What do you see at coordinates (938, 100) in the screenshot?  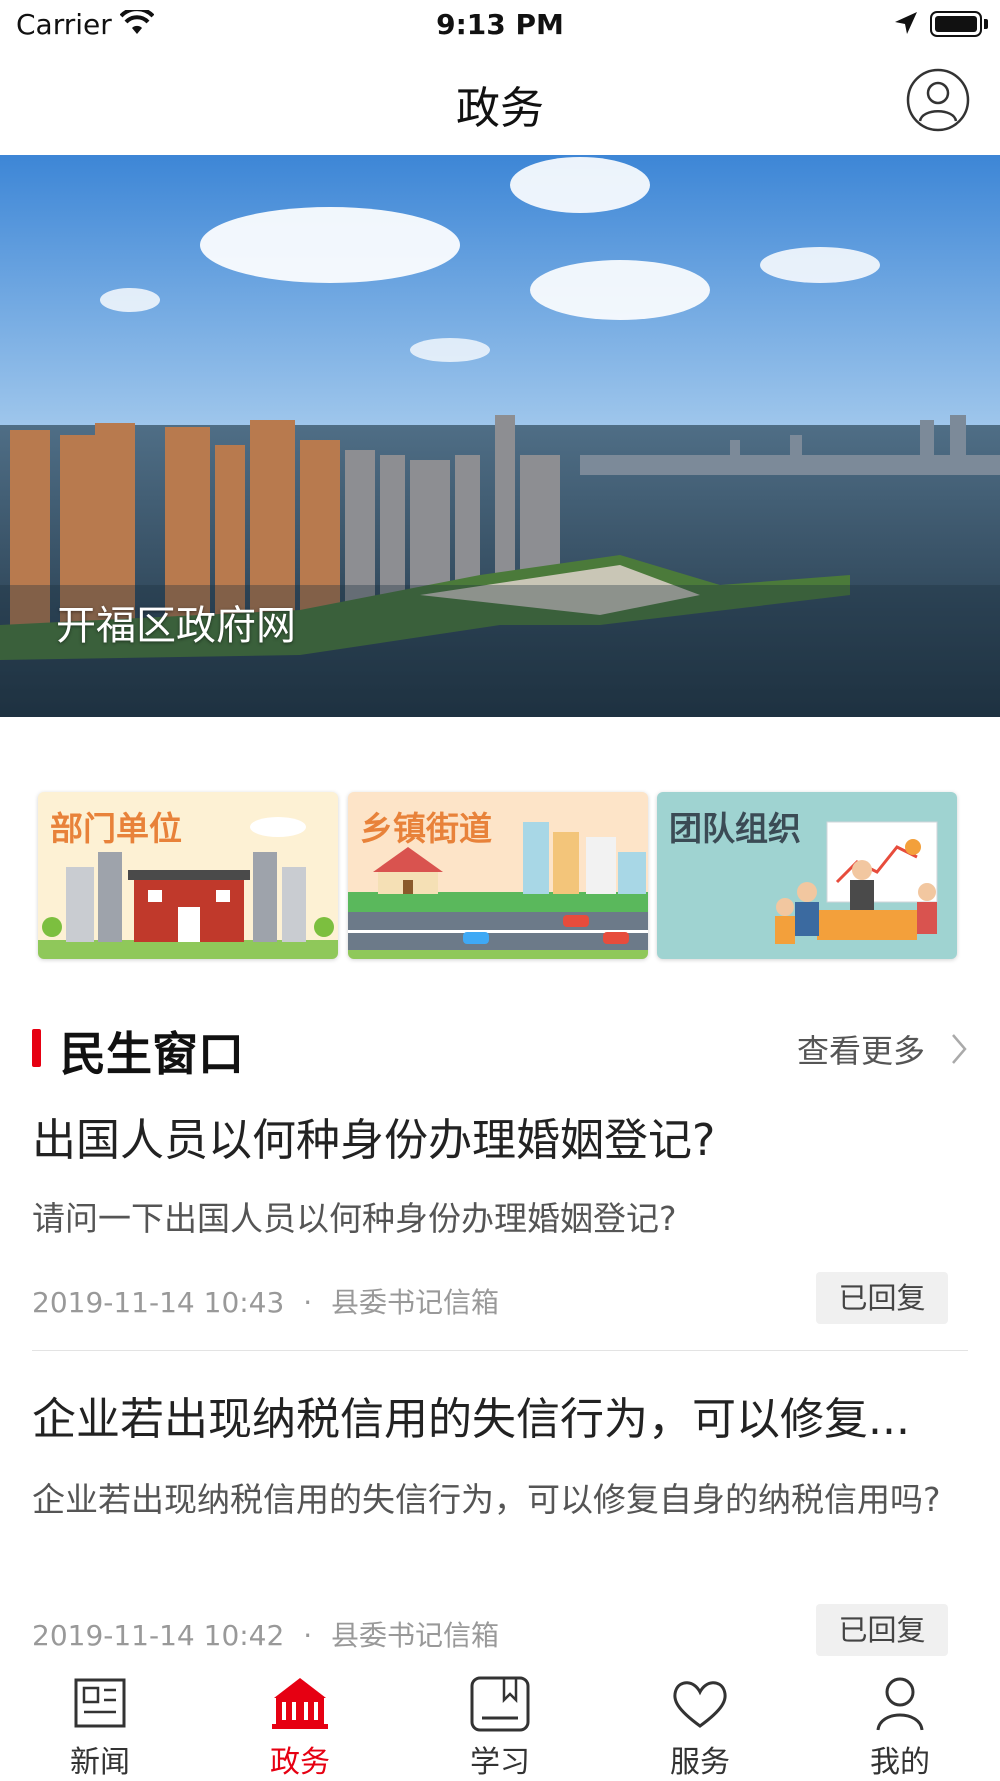 I see `profile-icon` at bounding box center [938, 100].